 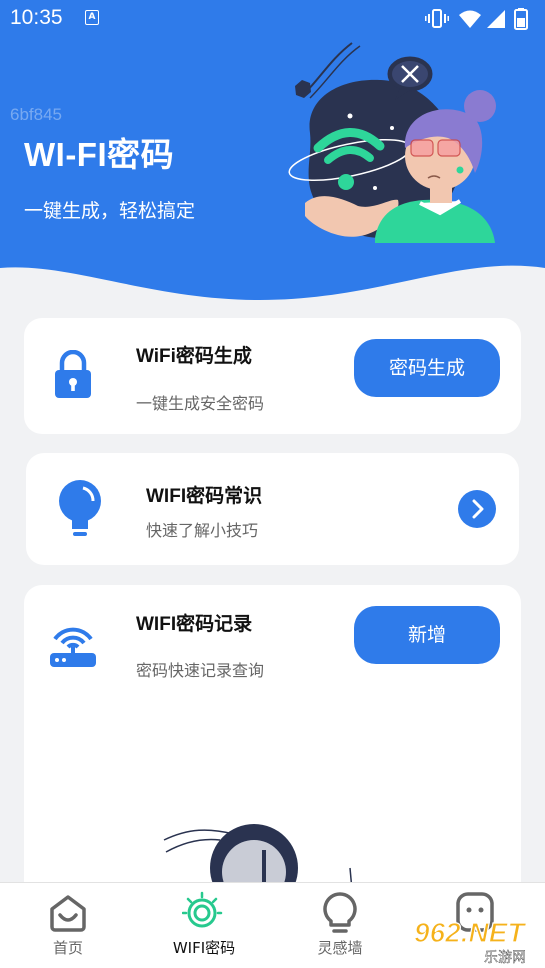 I want to click on status-time: 10:35, so click(x=36, y=17).